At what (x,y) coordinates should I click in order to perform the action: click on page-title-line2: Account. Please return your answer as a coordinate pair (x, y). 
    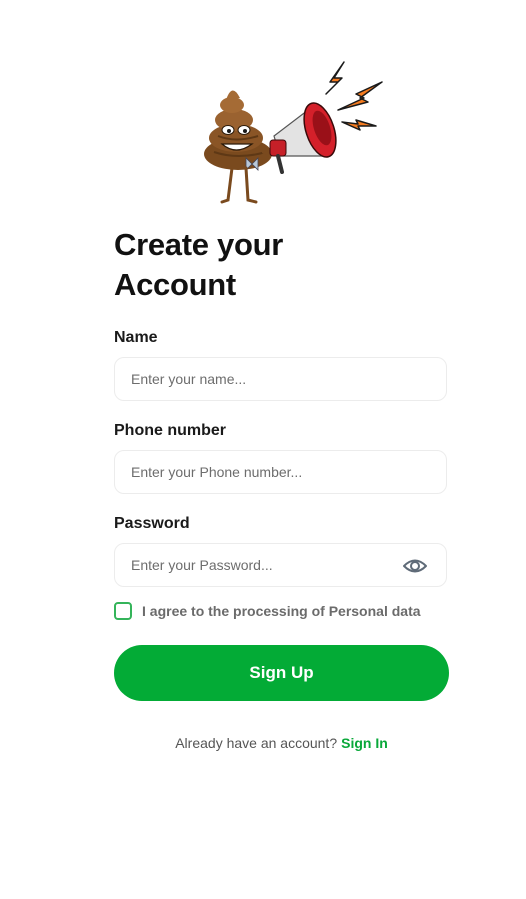
    Looking at the image, I should click on (175, 284).